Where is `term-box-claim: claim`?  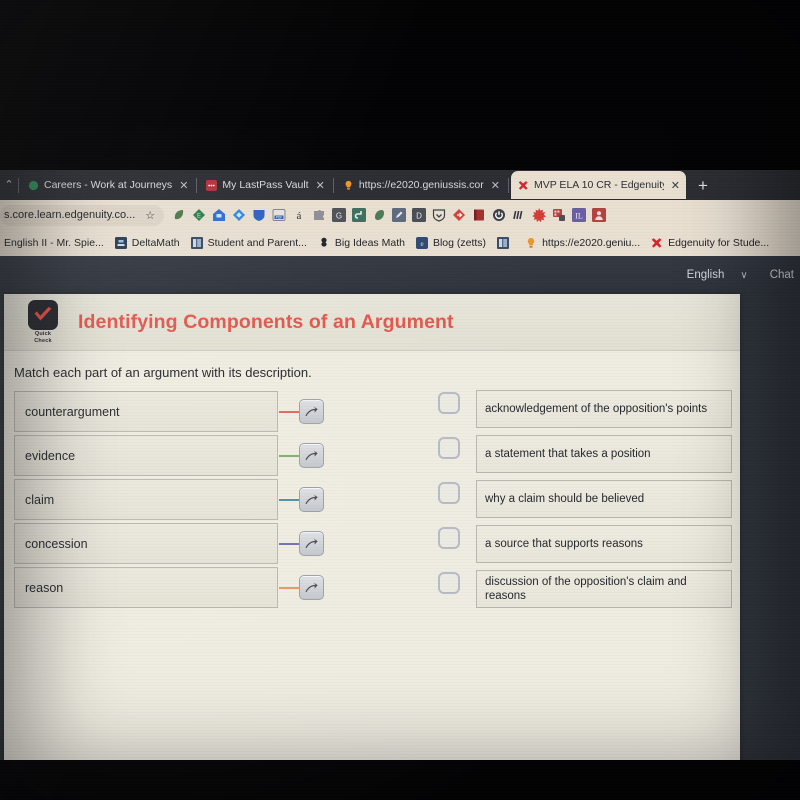 term-box-claim: claim is located at coordinates (146, 499).